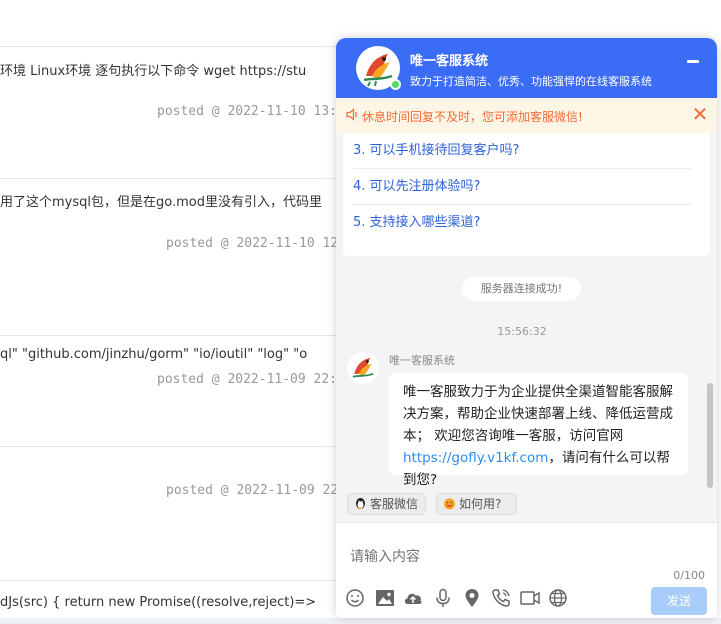 This screenshot has height=624, width=721. What do you see at coordinates (394, 504) in the screenshot?
I see `wechat-button-label: 客服微信` at bounding box center [394, 504].